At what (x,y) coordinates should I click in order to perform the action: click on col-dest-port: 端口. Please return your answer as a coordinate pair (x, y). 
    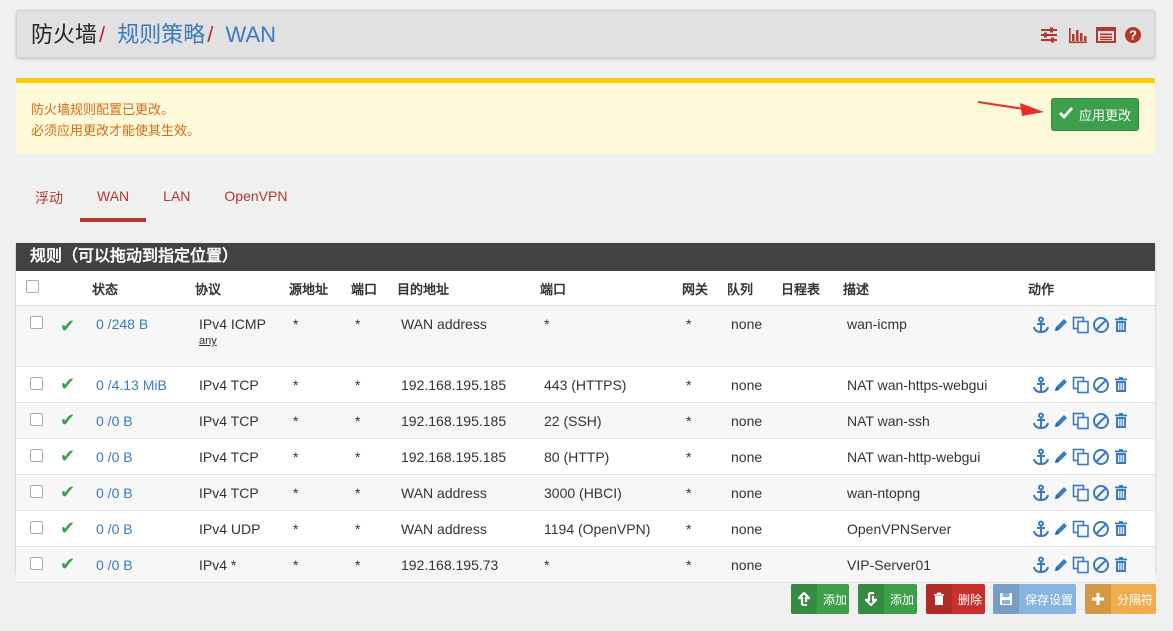
    Looking at the image, I should click on (611, 288).